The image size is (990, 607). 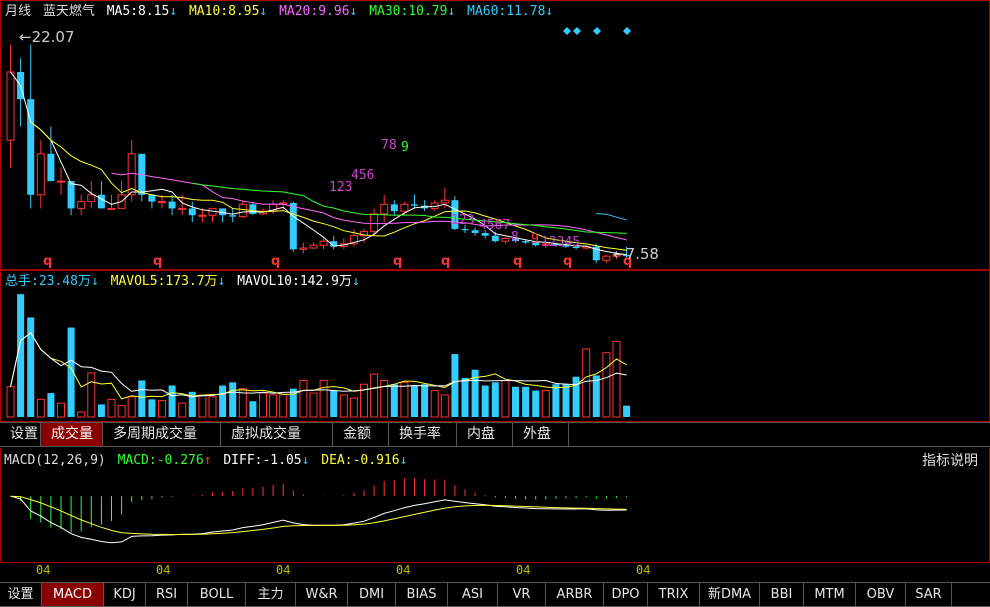 I want to click on tab-5: 换手率, so click(x=423, y=434).